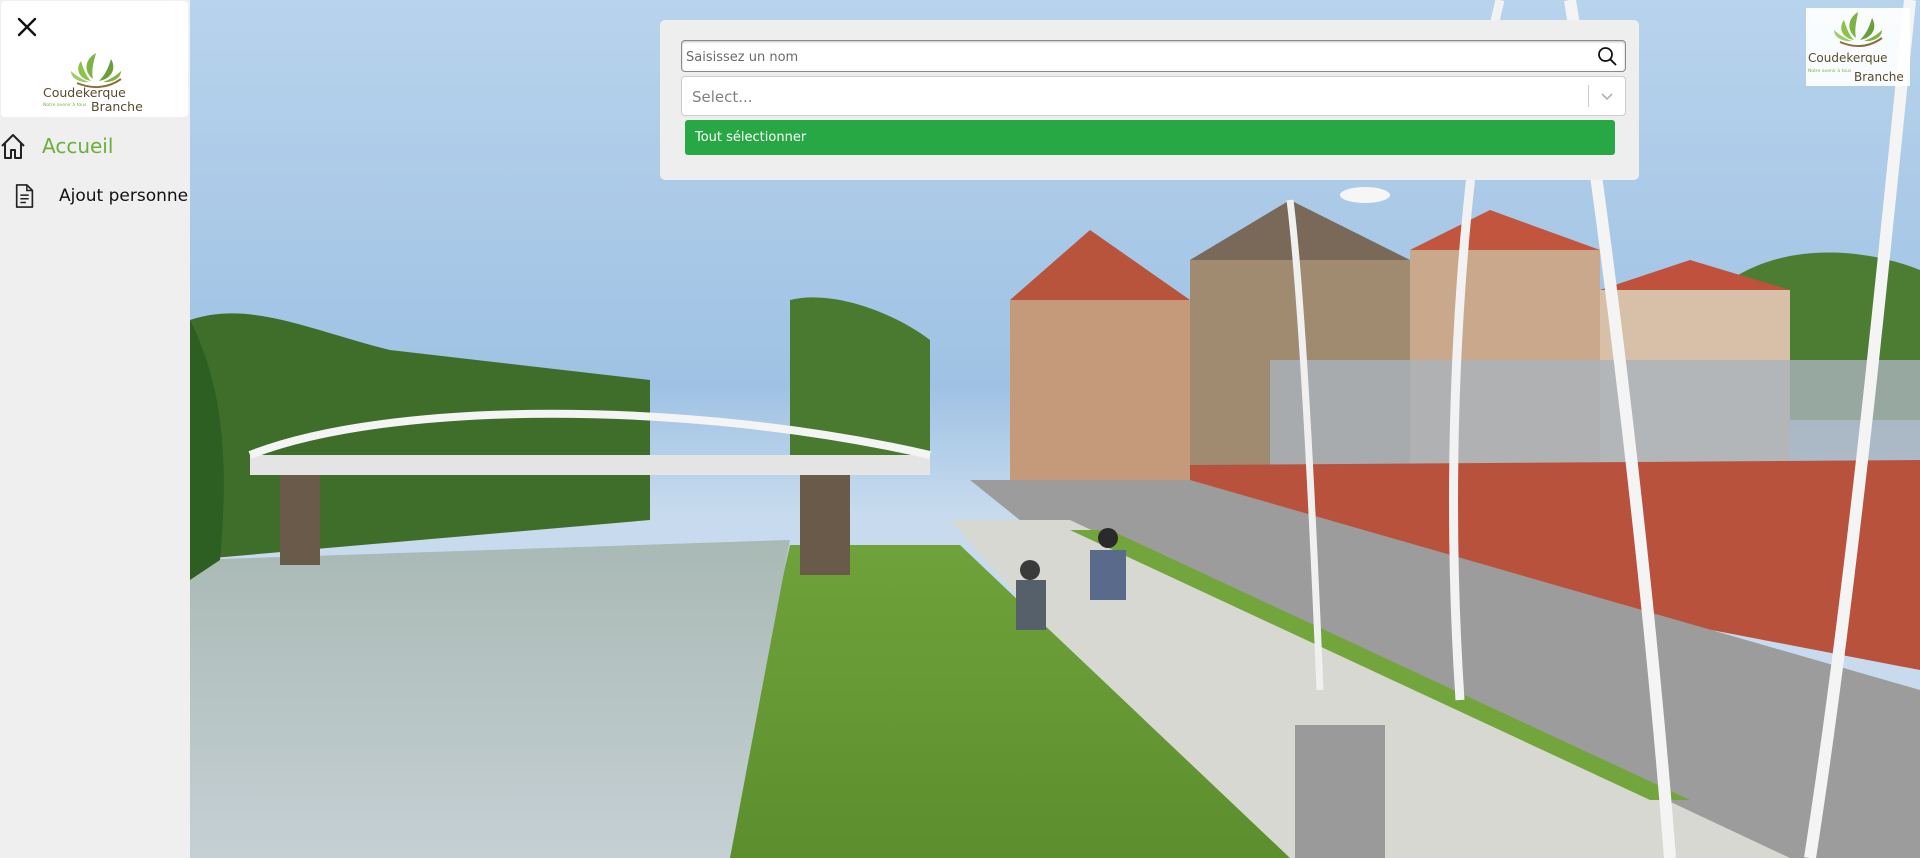  What do you see at coordinates (124, 196) in the screenshot?
I see `sidebar-item-label: Ajout personne` at bounding box center [124, 196].